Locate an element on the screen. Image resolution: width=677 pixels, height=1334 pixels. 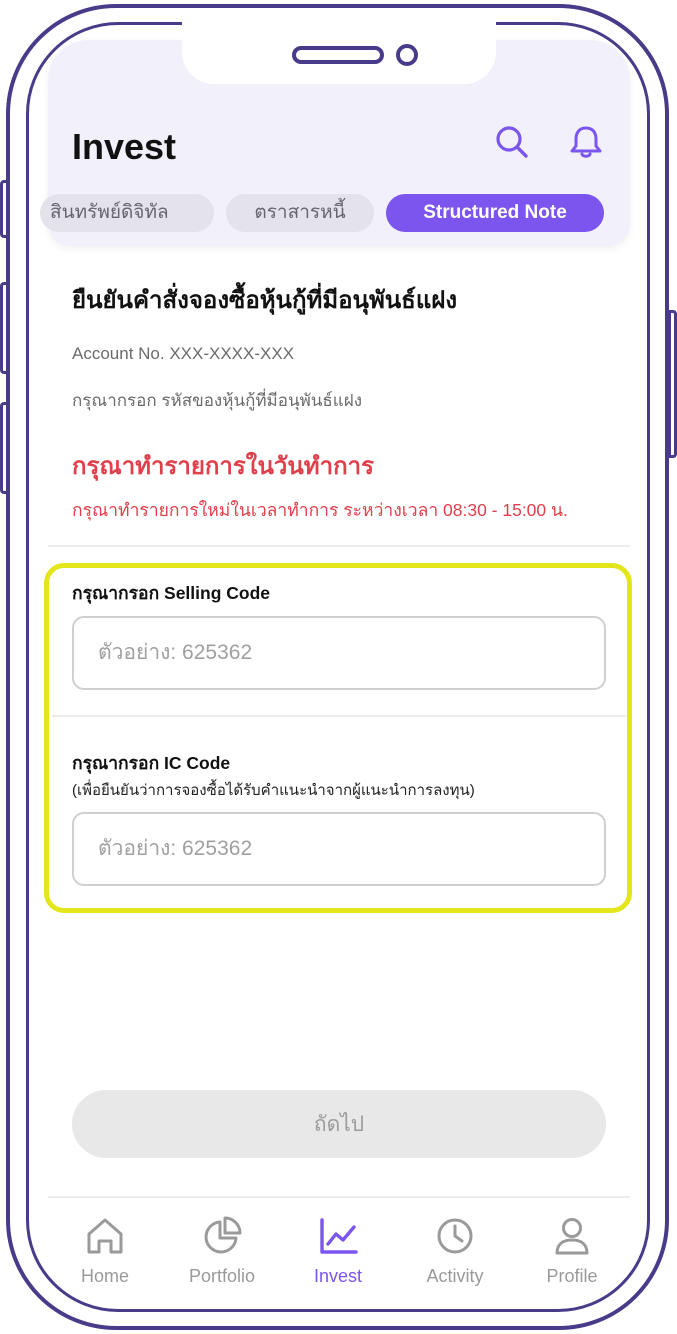
next-button: ถัดไป is located at coordinates (339, 1124).